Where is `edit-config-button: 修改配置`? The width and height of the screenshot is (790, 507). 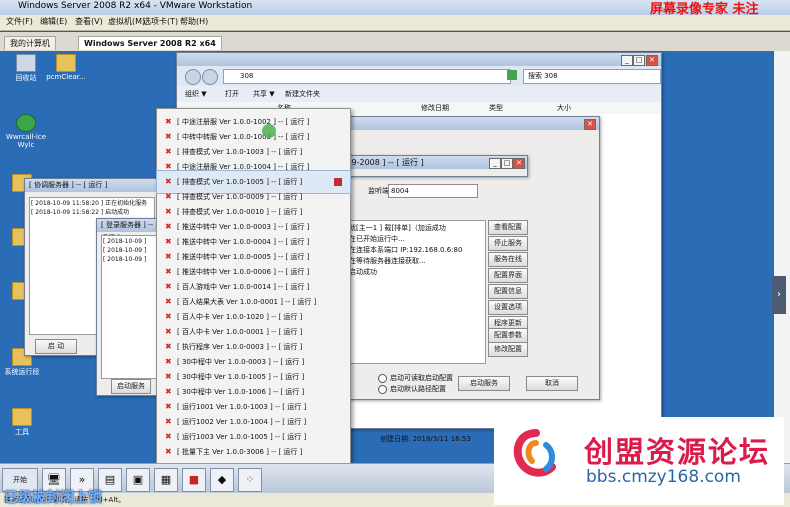
edit-config-button: 修改配置 is located at coordinates (508, 349).